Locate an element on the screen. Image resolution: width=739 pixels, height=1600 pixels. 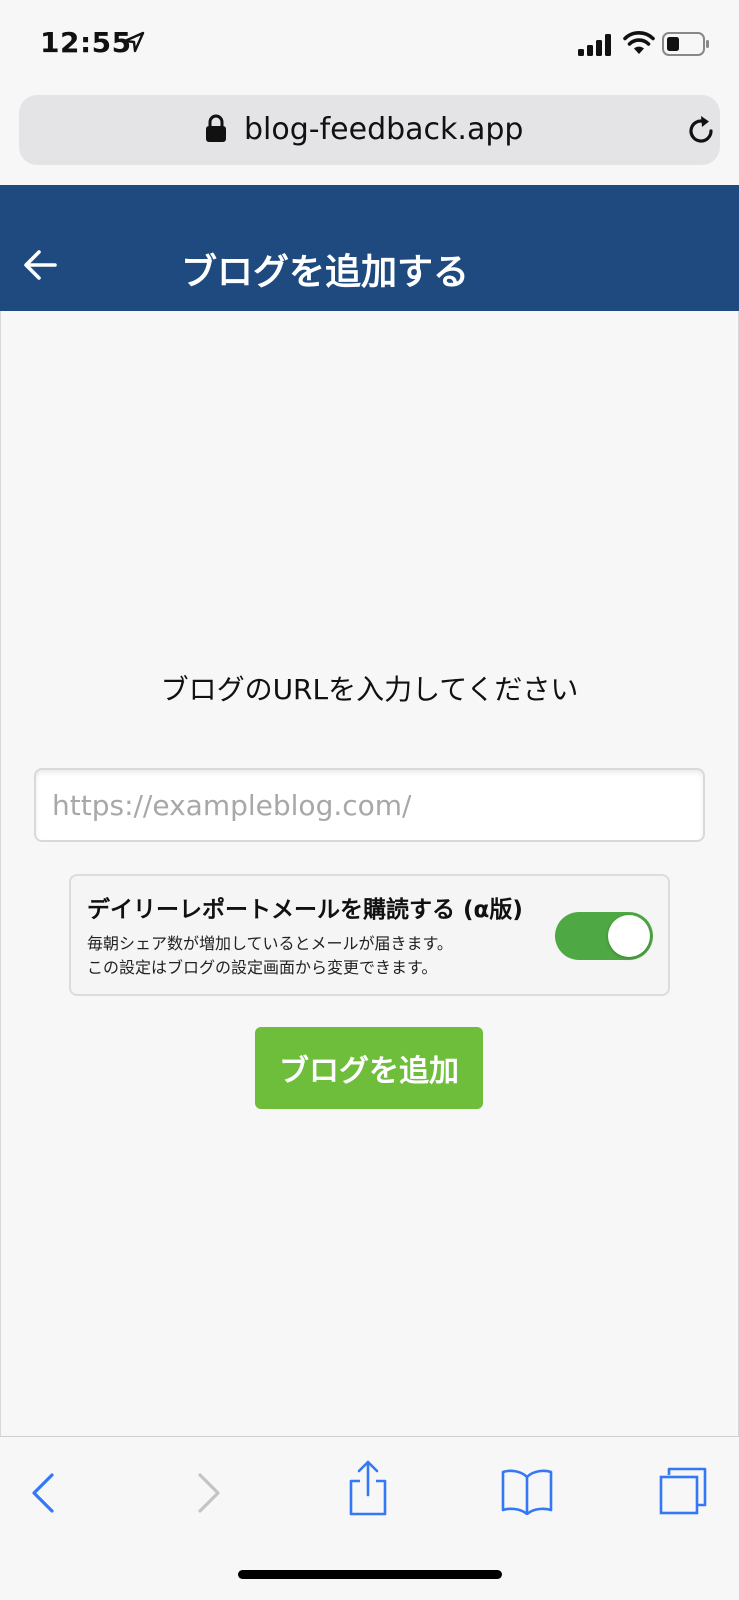
reload-icon is located at coordinates (701, 130).